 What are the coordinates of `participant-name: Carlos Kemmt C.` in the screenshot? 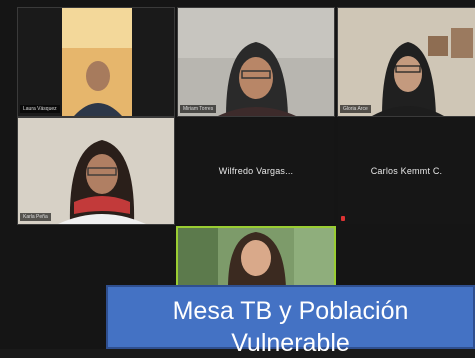 It's located at (406, 171).